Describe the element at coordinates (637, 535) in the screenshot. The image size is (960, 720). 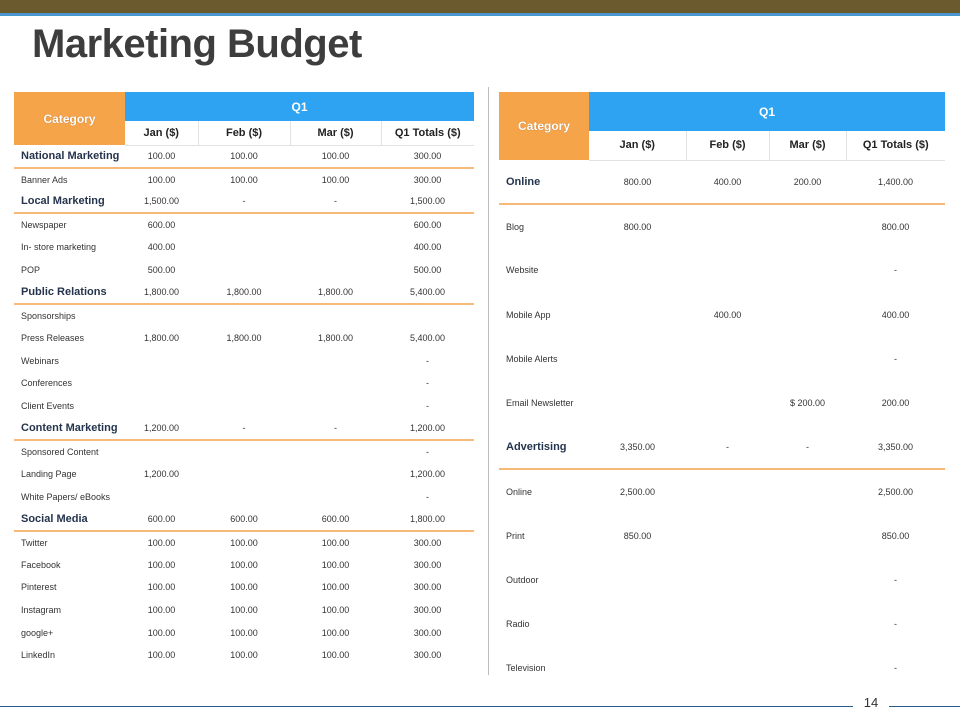
I see `jan-cell: 850.00` at that location.